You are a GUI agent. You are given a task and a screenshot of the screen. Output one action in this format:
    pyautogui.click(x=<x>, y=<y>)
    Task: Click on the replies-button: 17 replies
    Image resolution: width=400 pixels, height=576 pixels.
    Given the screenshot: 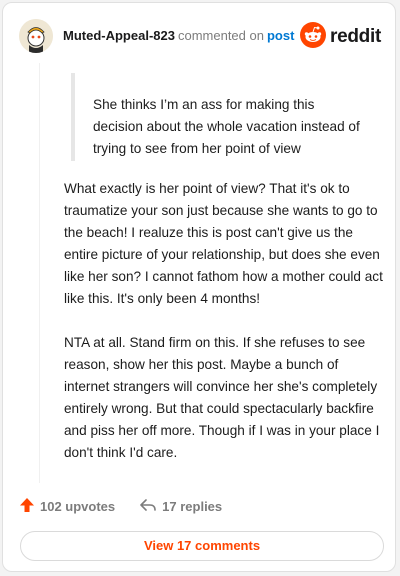 What is the action you would take?
    pyautogui.click(x=180, y=506)
    